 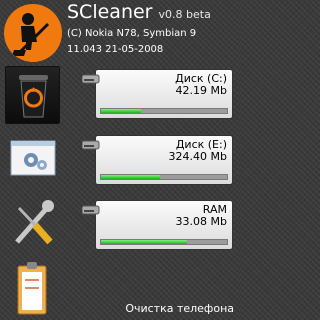 I want to click on clipboard-tile, so click(x=32, y=289).